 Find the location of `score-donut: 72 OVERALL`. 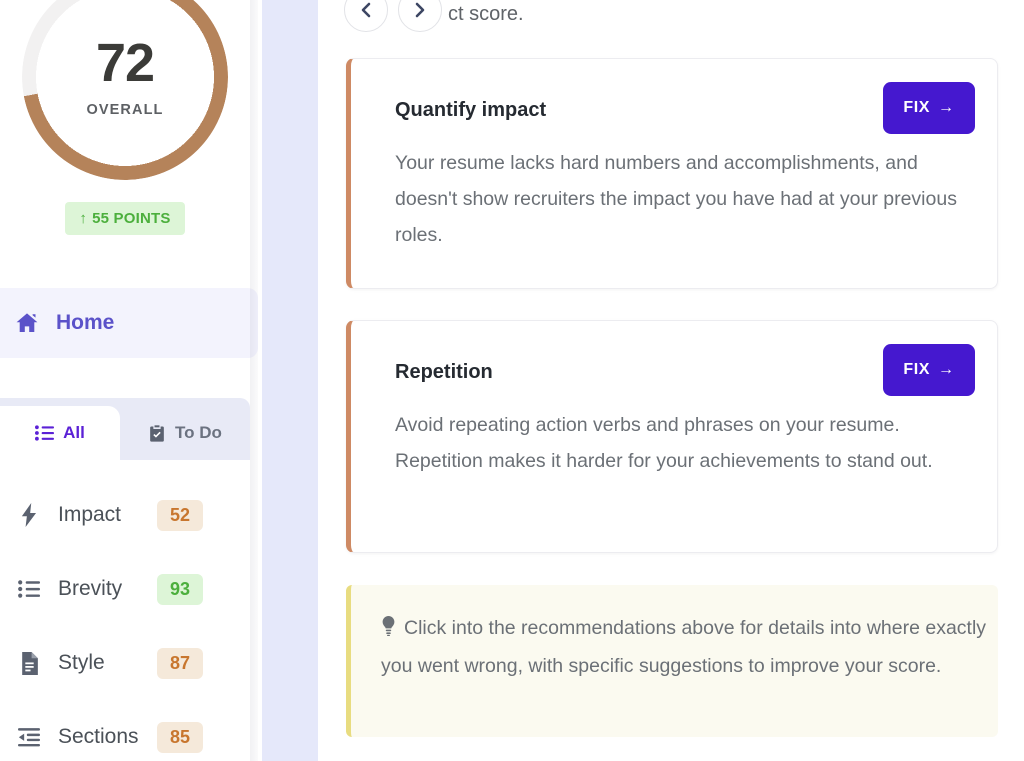

score-donut: 72 OVERALL is located at coordinates (125, 90).